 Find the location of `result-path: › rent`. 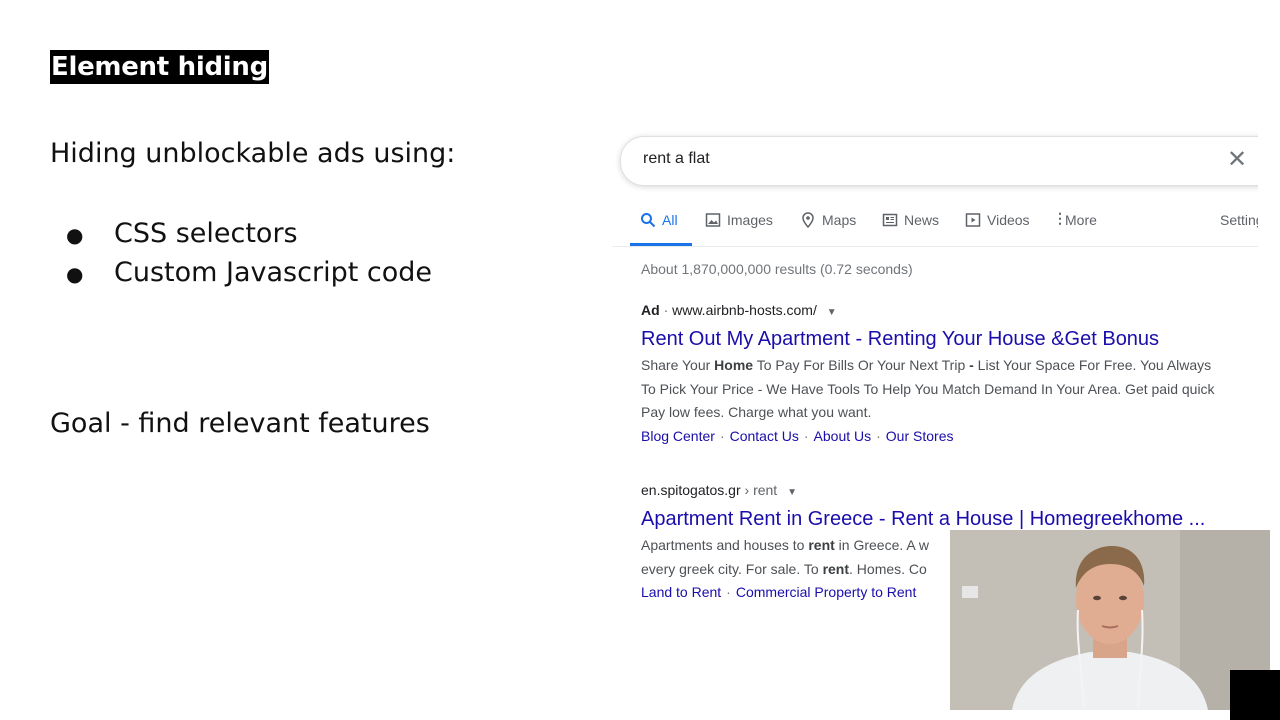

result-path: › rent is located at coordinates (761, 490).